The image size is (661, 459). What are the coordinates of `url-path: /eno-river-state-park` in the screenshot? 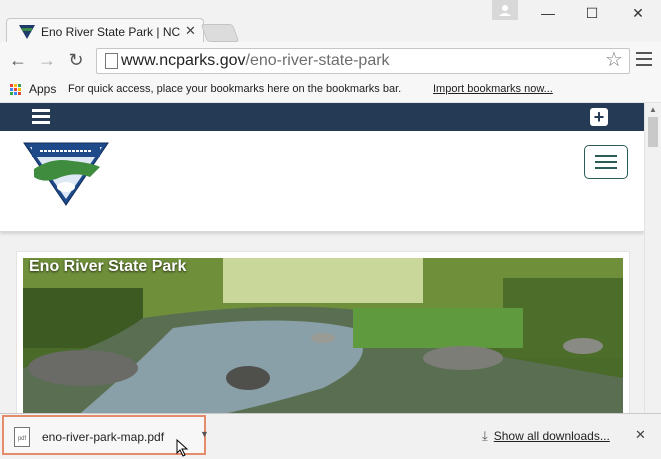 It's located at (317, 60).